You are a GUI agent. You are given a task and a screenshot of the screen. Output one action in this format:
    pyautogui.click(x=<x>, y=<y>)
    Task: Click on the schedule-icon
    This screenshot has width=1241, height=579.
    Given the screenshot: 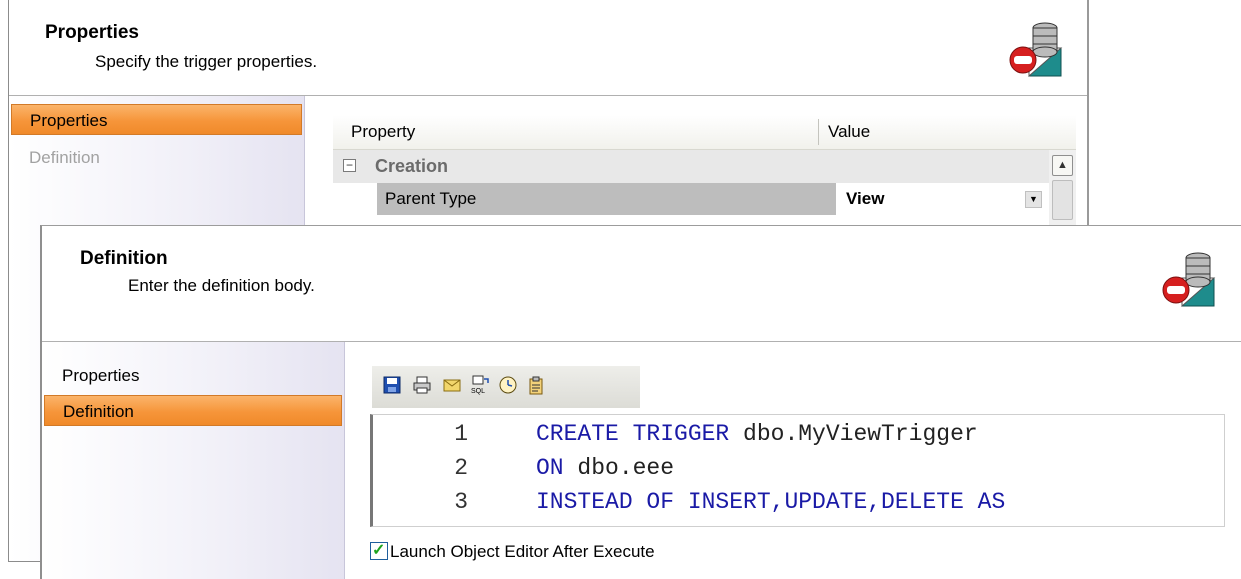 What is the action you would take?
    pyautogui.click(x=508, y=385)
    